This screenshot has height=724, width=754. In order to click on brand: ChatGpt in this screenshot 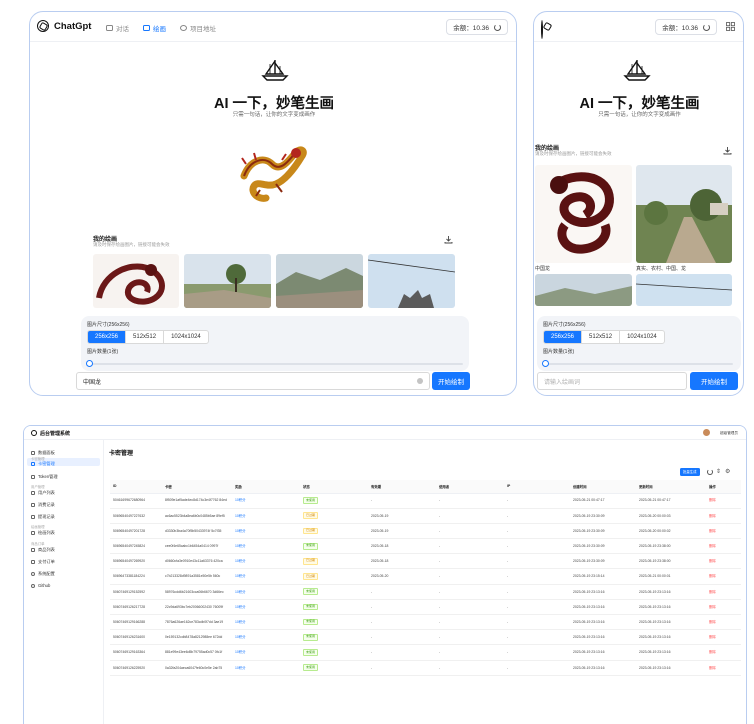, I will do `click(64, 26)`.